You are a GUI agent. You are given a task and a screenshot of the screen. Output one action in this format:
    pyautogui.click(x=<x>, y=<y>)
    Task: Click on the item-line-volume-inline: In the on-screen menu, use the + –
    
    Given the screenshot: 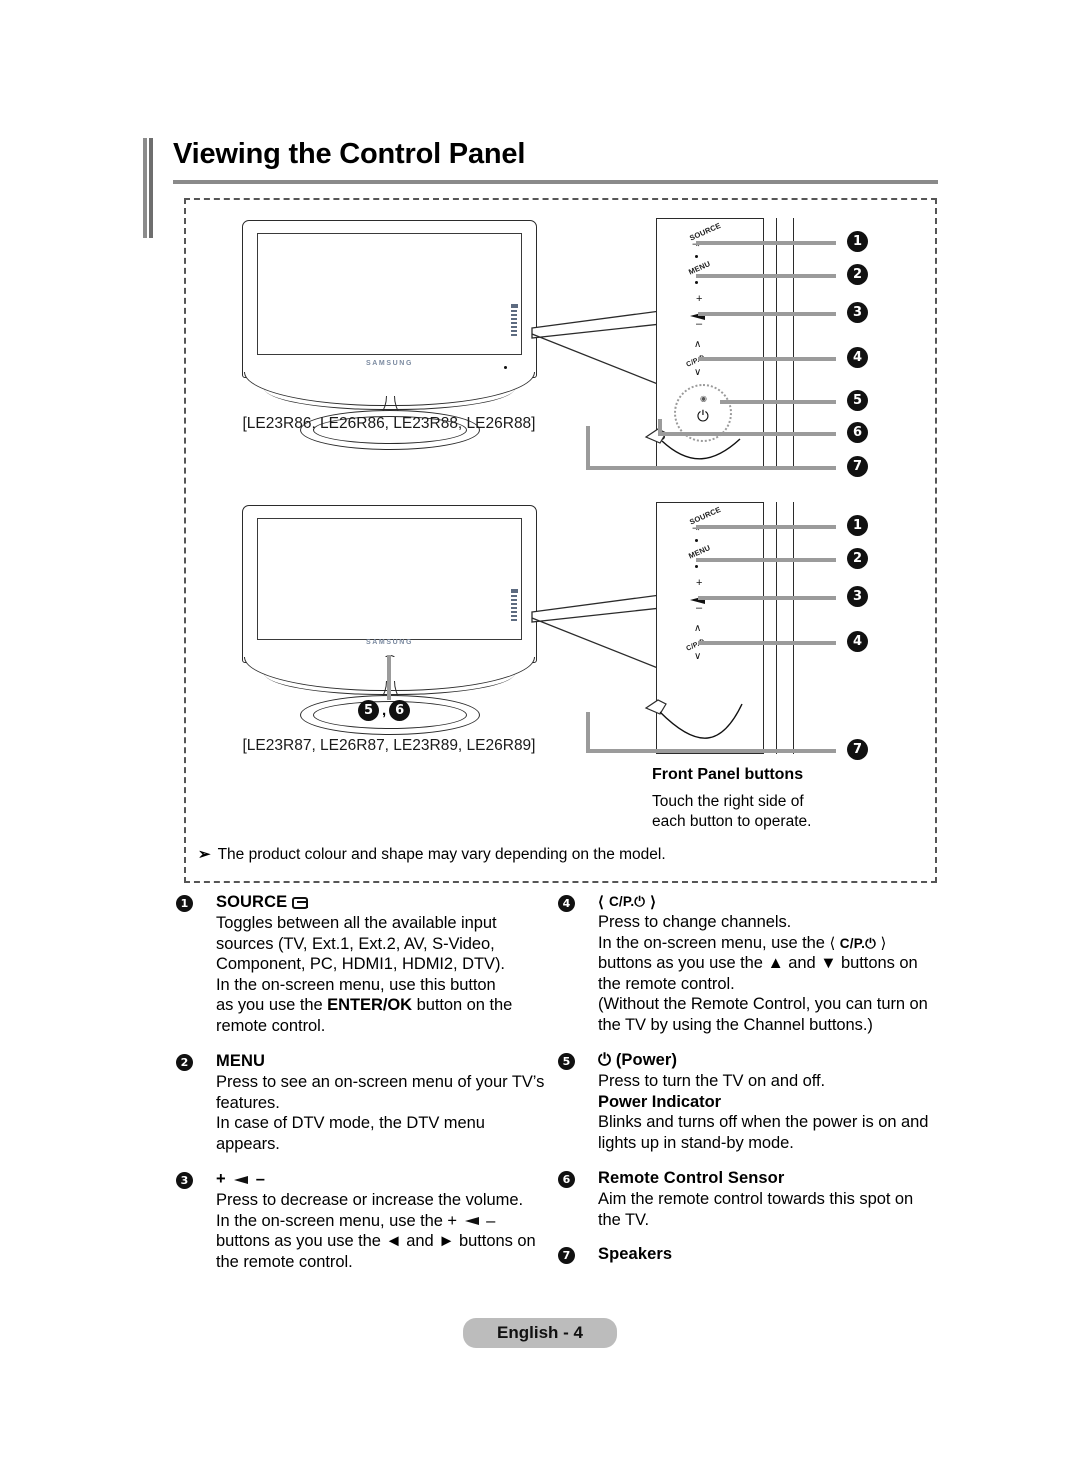 What is the action you would take?
    pyautogui.click(x=356, y=1220)
    